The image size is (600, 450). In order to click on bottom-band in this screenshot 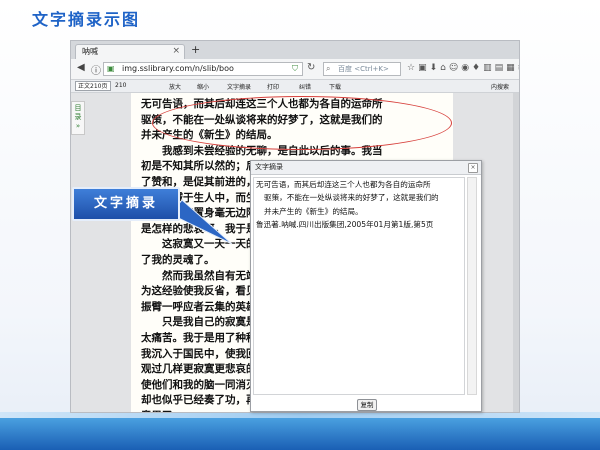, I will do `click(300, 434)`.